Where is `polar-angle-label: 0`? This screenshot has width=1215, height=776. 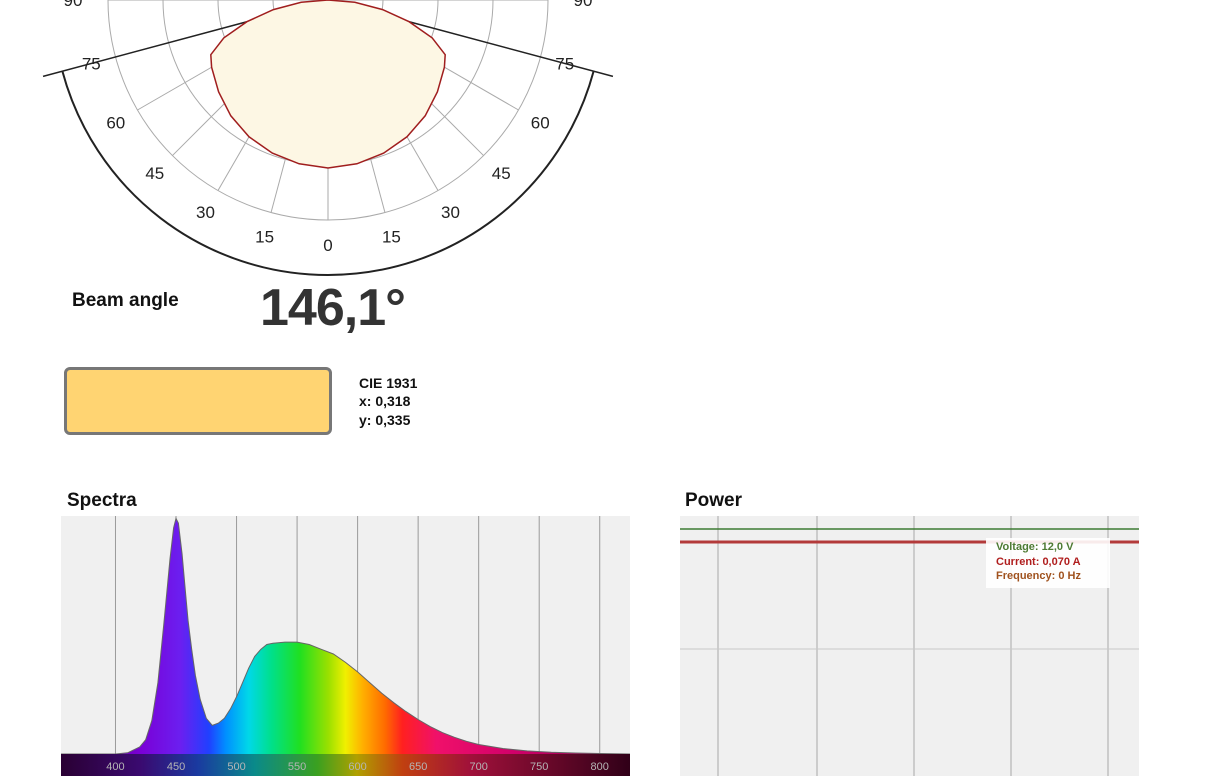
polar-angle-label: 0 is located at coordinates (327, 245).